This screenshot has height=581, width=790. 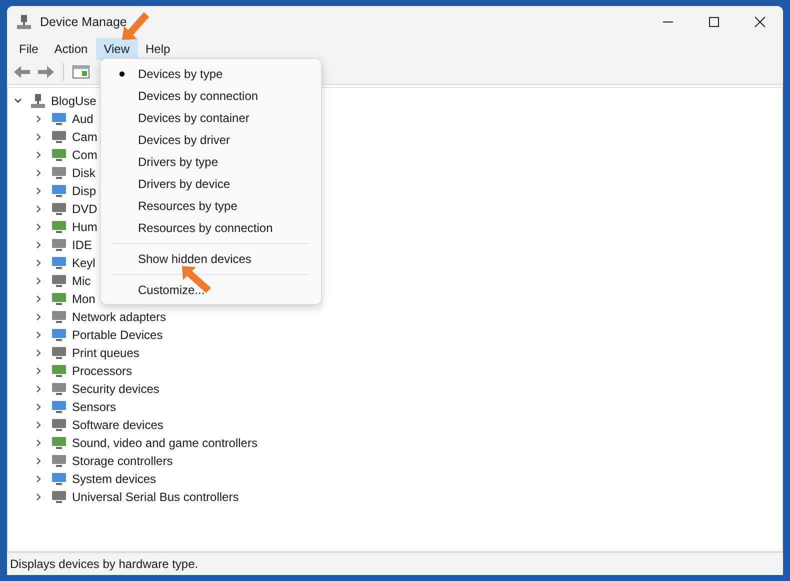 What do you see at coordinates (82, 191) in the screenshot?
I see `tree-item: Disp` at bounding box center [82, 191].